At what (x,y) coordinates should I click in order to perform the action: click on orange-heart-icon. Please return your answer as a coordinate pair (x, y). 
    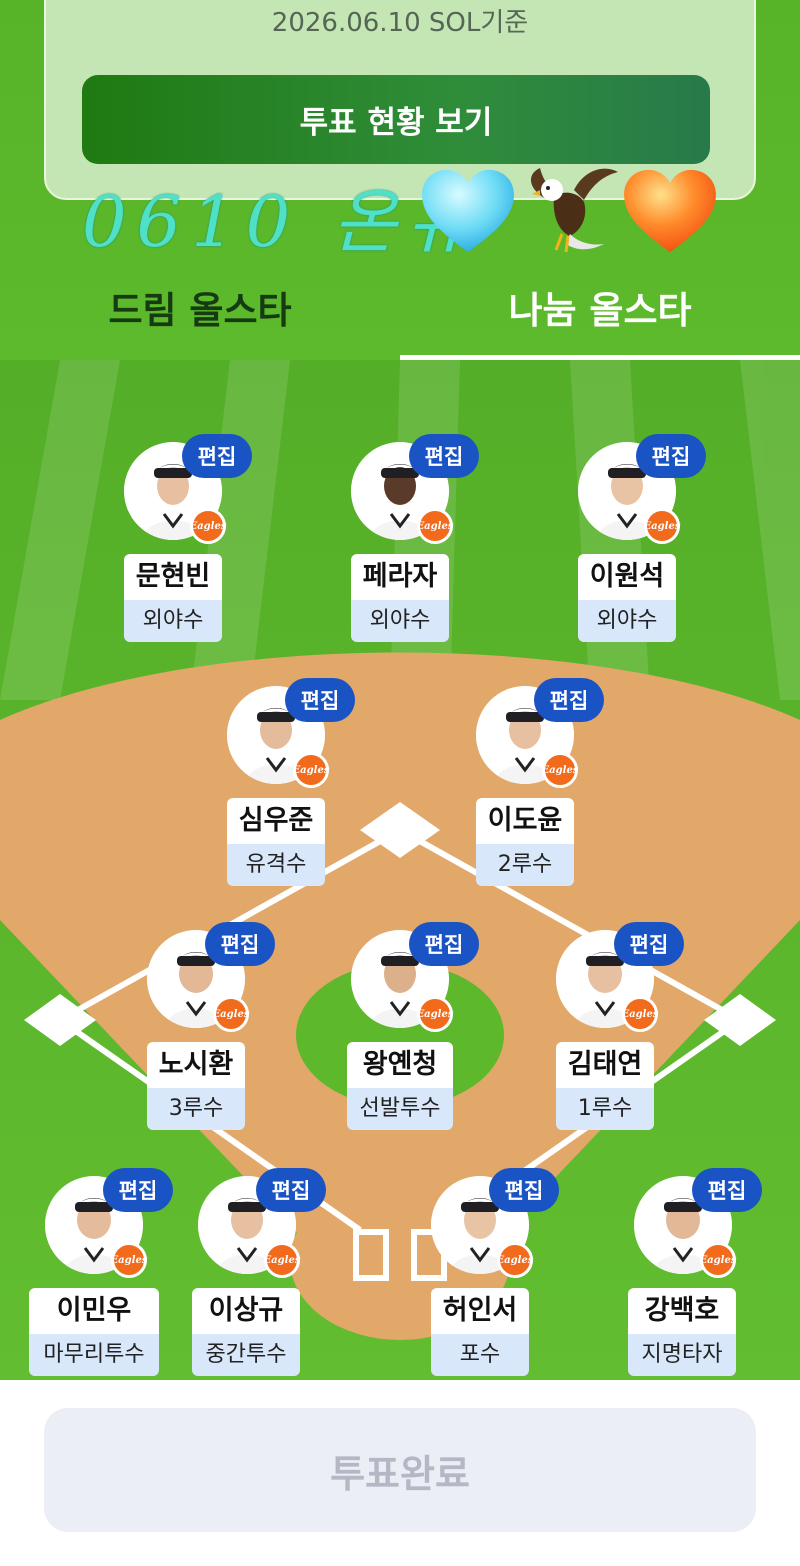
    Looking at the image, I should click on (670, 211).